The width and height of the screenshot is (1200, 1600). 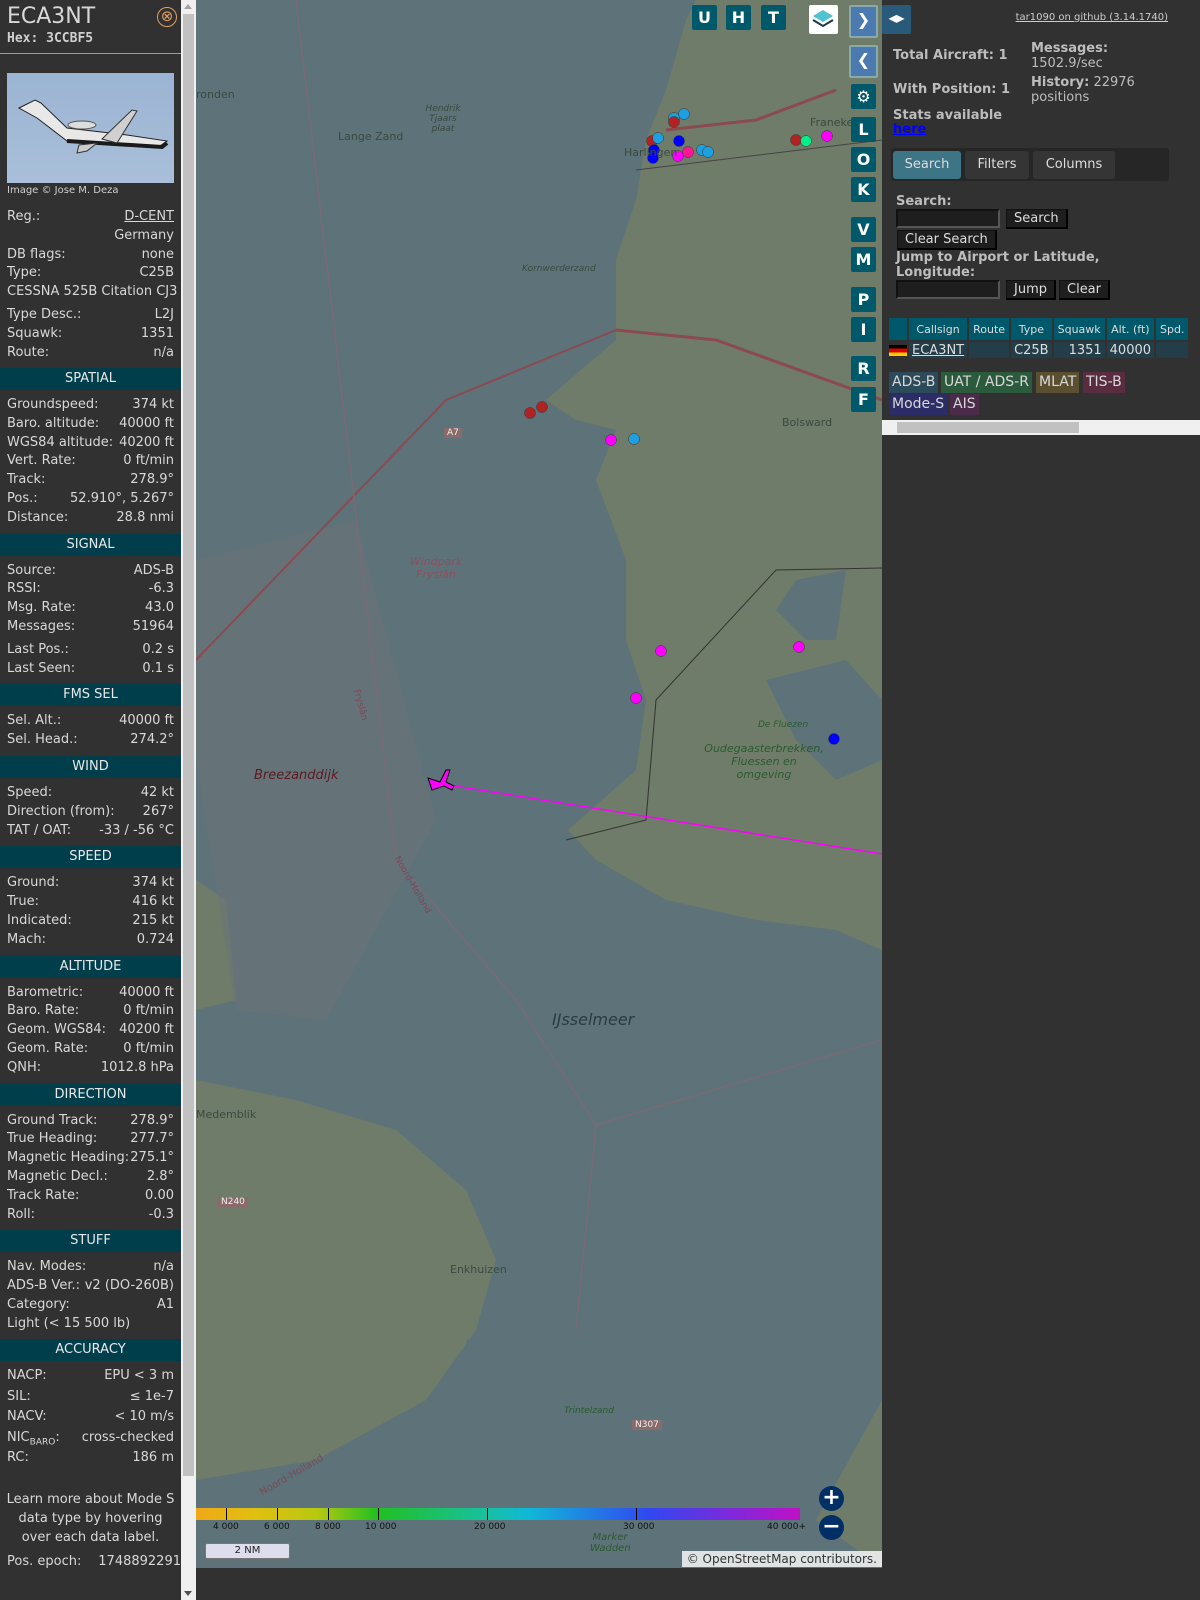 What do you see at coordinates (738, 17) in the screenshot?
I see `map-button-h: H` at bounding box center [738, 17].